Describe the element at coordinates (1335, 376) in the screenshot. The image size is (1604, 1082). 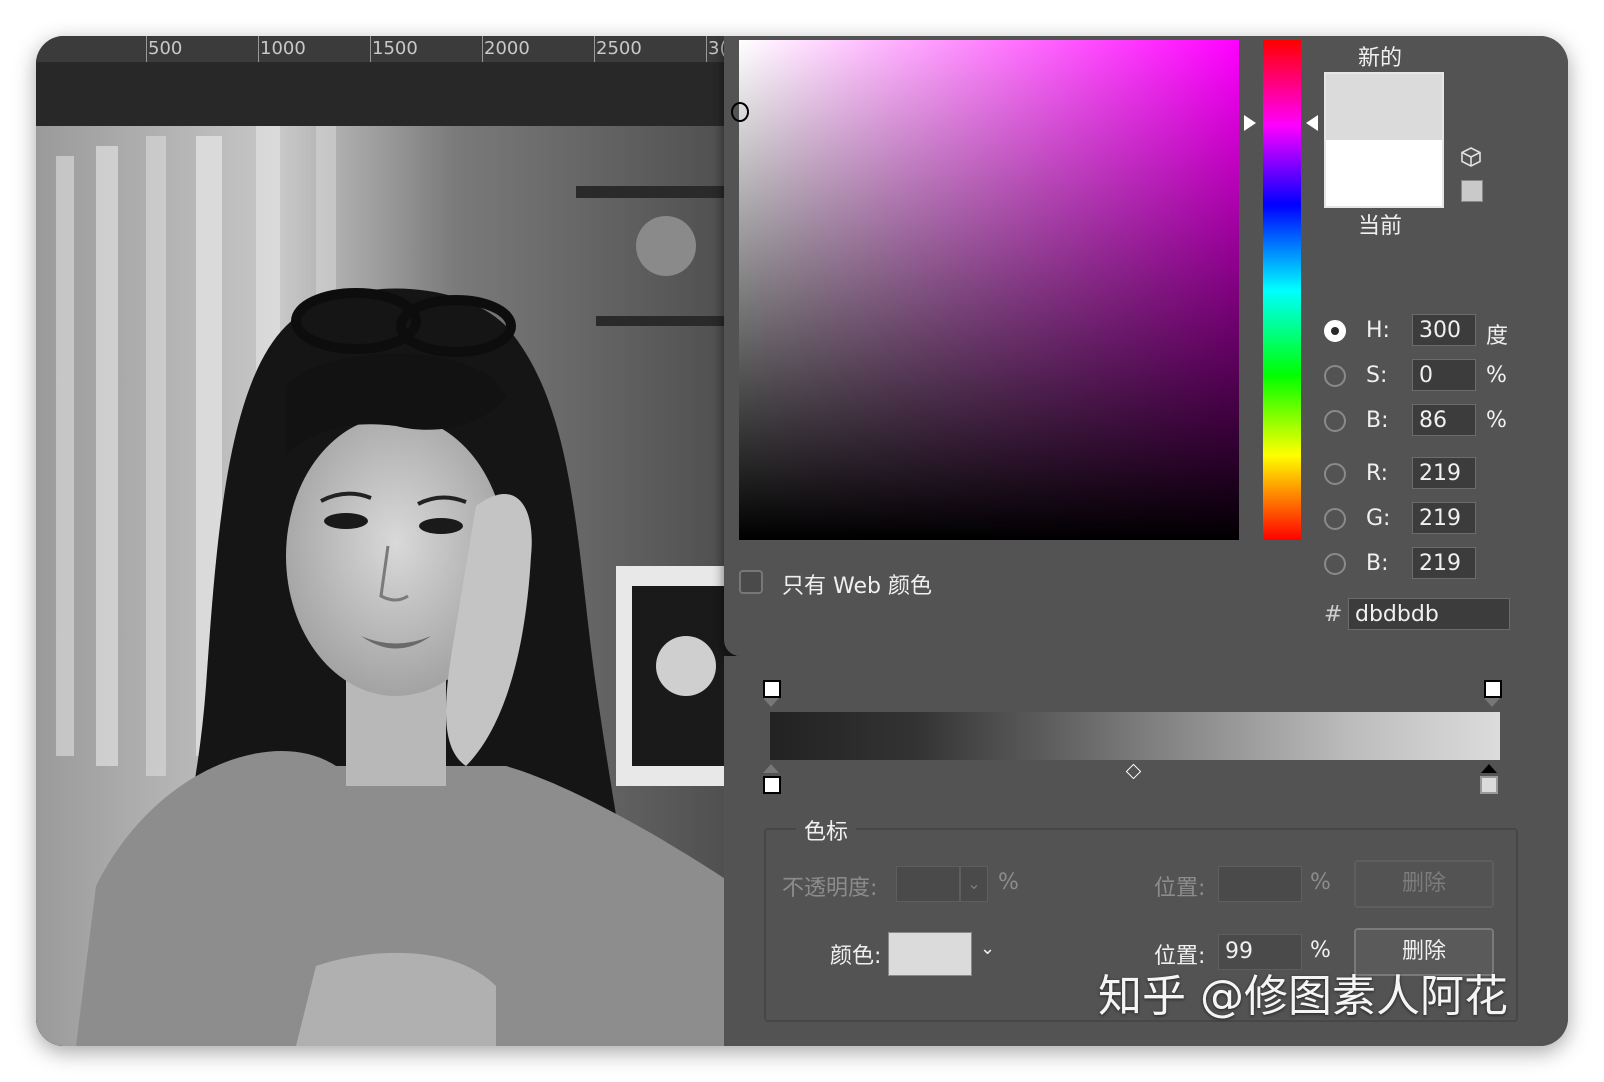
I see `saturation-radio` at that location.